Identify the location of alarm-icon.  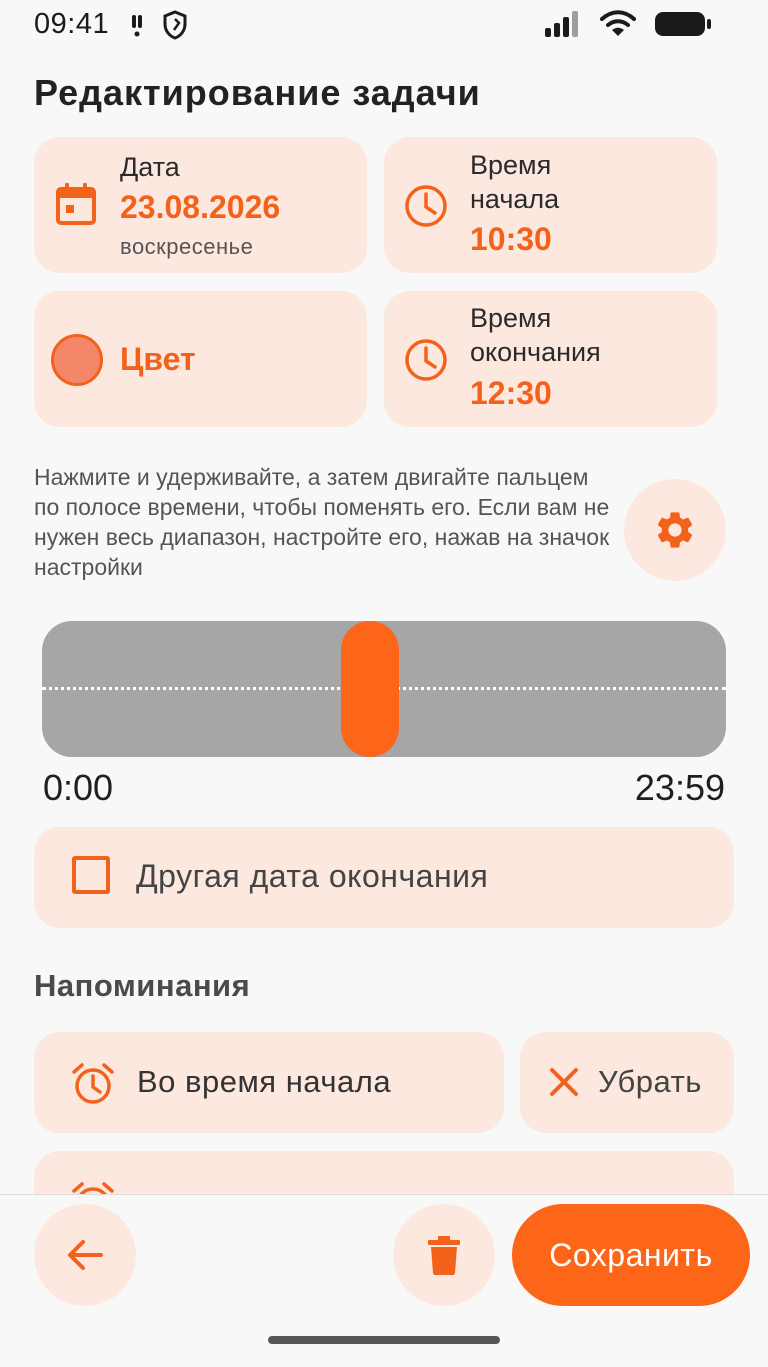
(93, 1083).